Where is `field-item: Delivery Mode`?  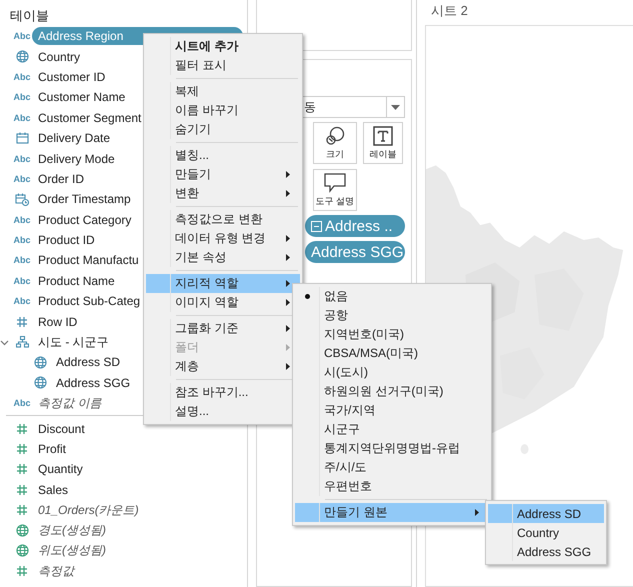
field-item: Delivery Mode is located at coordinates (76, 159).